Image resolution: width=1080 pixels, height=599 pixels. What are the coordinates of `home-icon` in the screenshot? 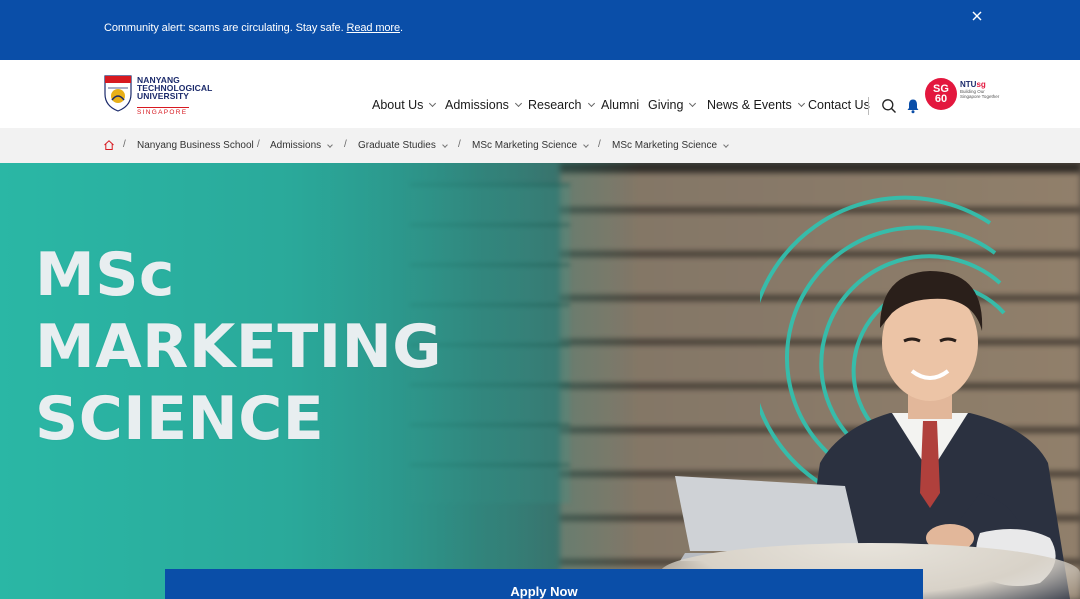 It's located at (109, 145).